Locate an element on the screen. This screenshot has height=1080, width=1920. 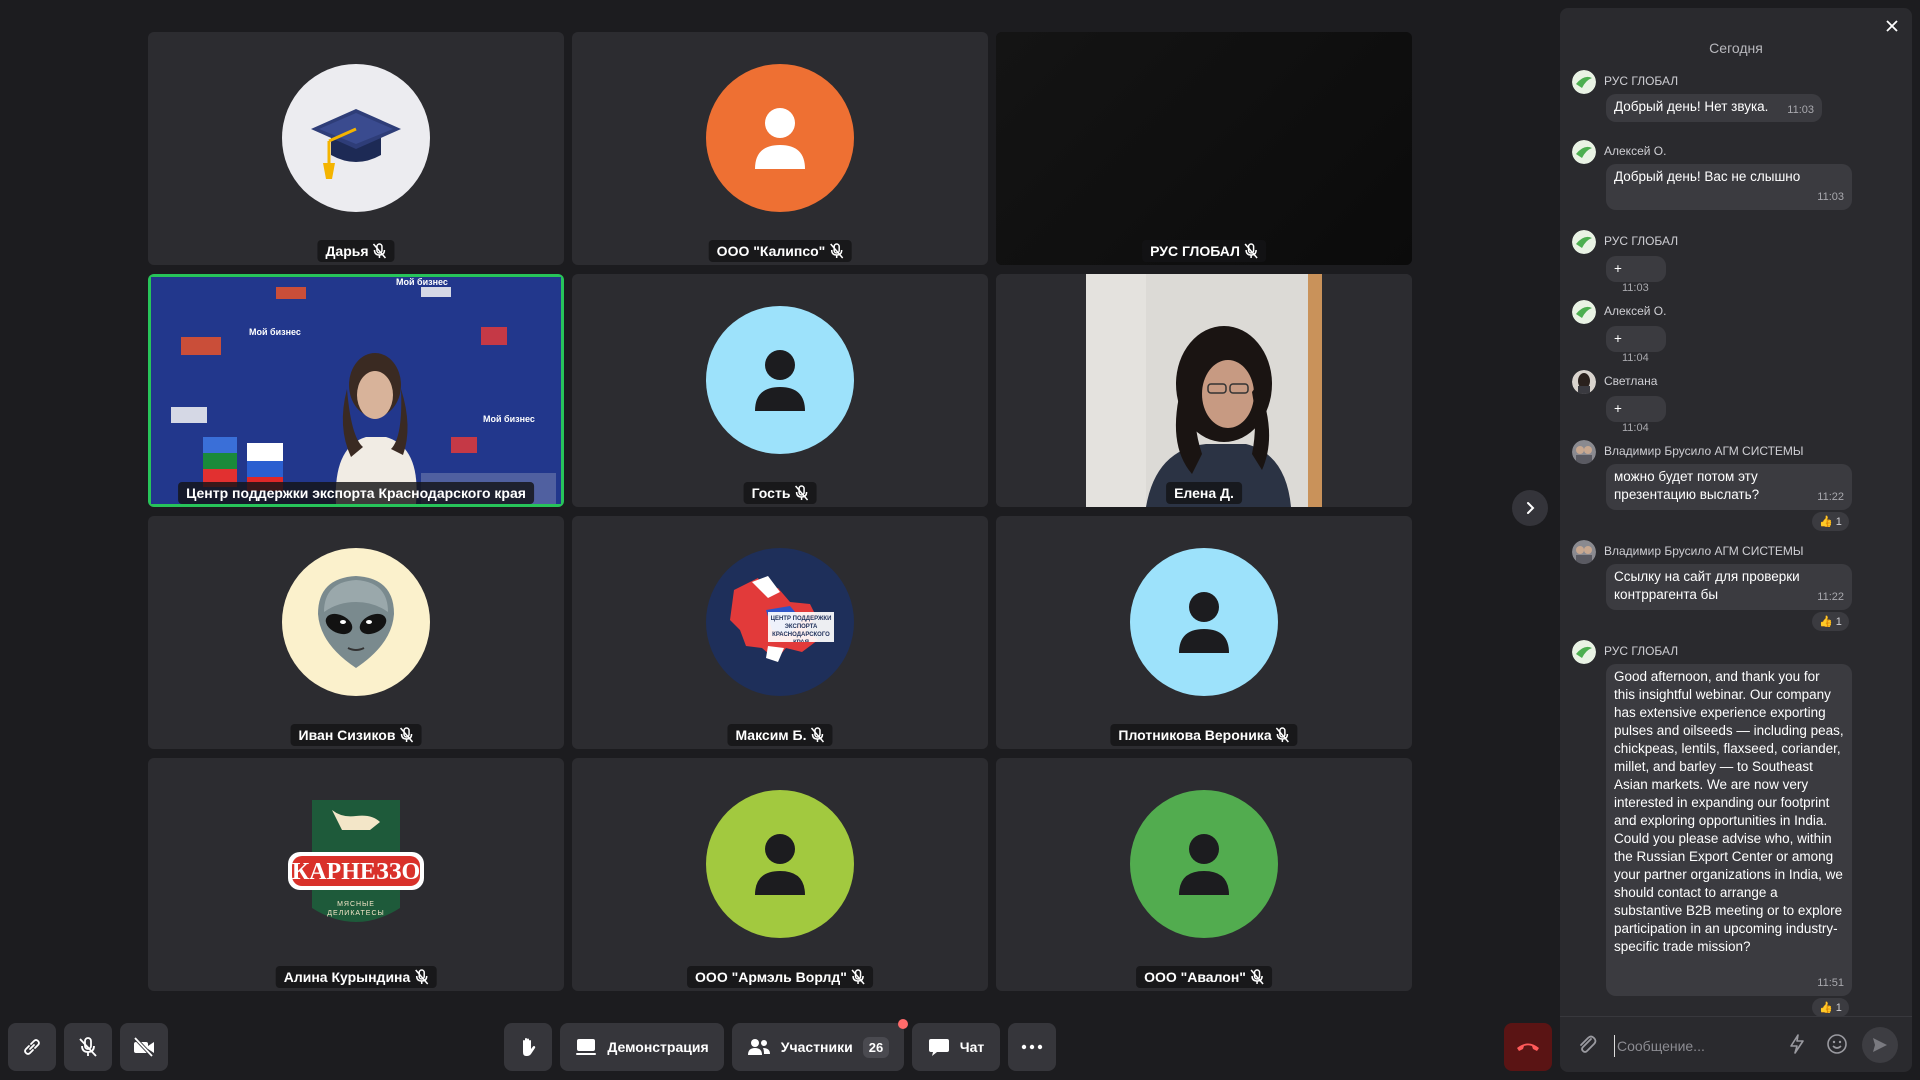
participant-tile: Гость is located at coordinates (780, 390).